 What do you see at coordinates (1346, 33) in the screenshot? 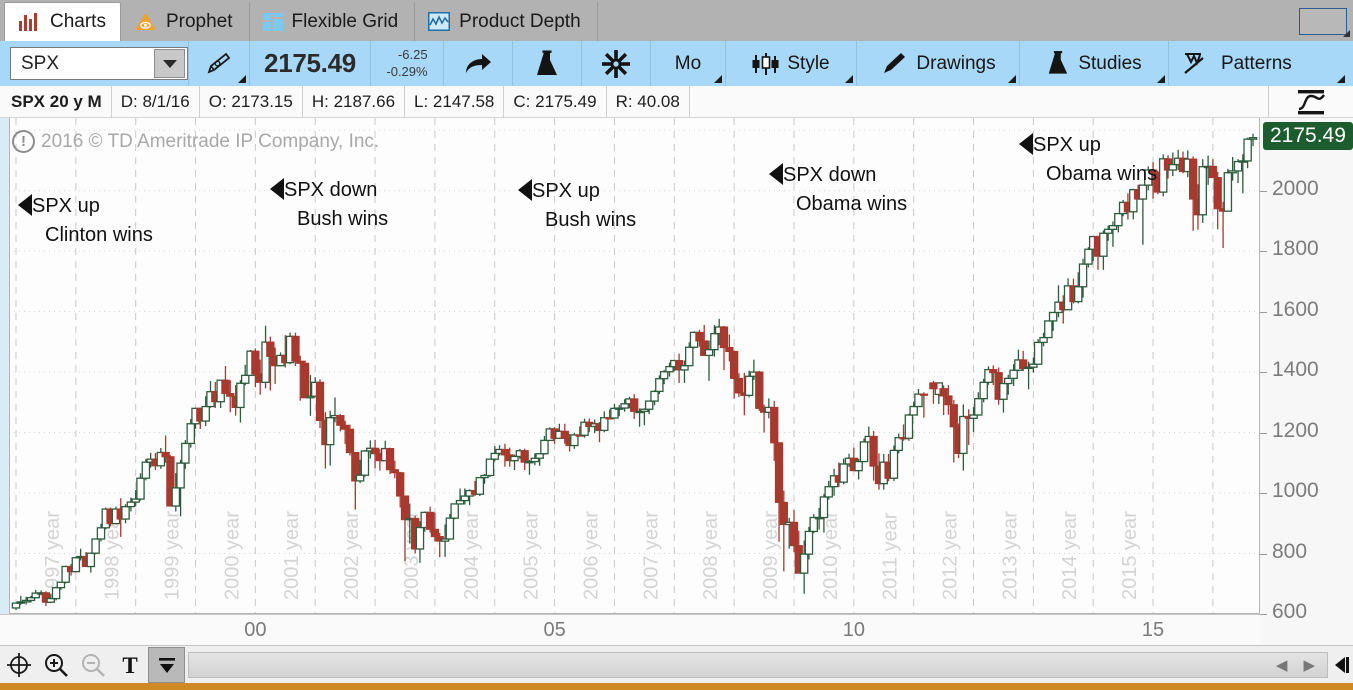
I see `window-corner-resize-handle` at bounding box center [1346, 33].